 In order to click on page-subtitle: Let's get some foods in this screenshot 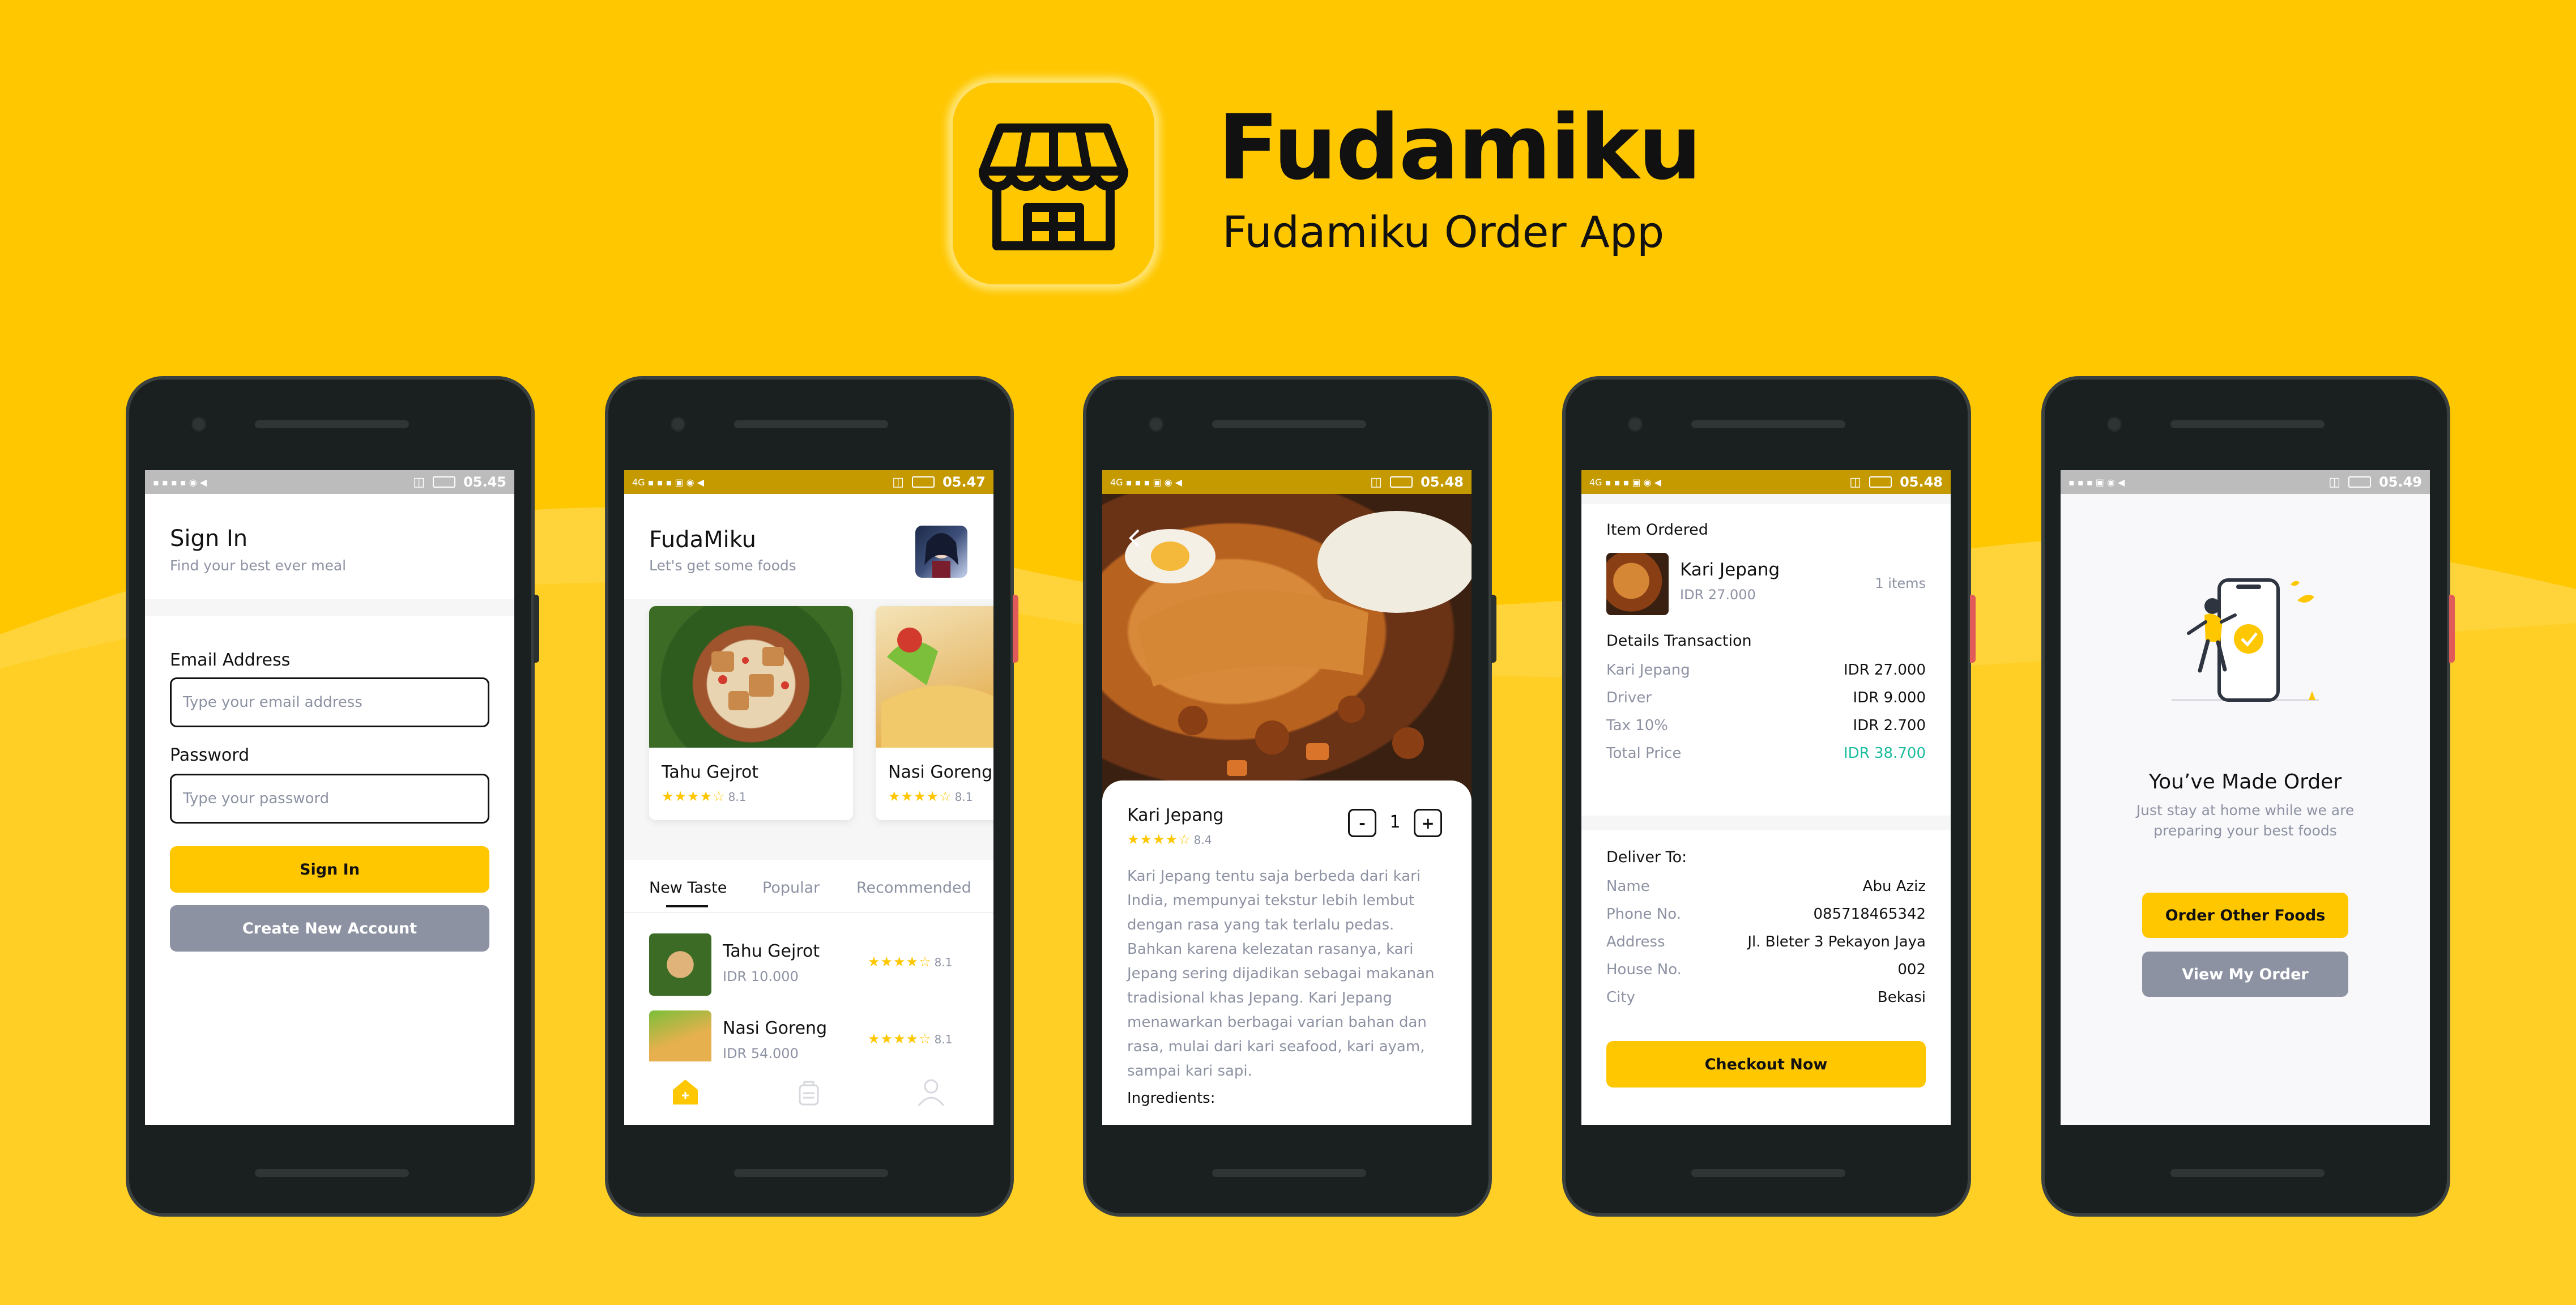, I will do `click(722, 565)`.